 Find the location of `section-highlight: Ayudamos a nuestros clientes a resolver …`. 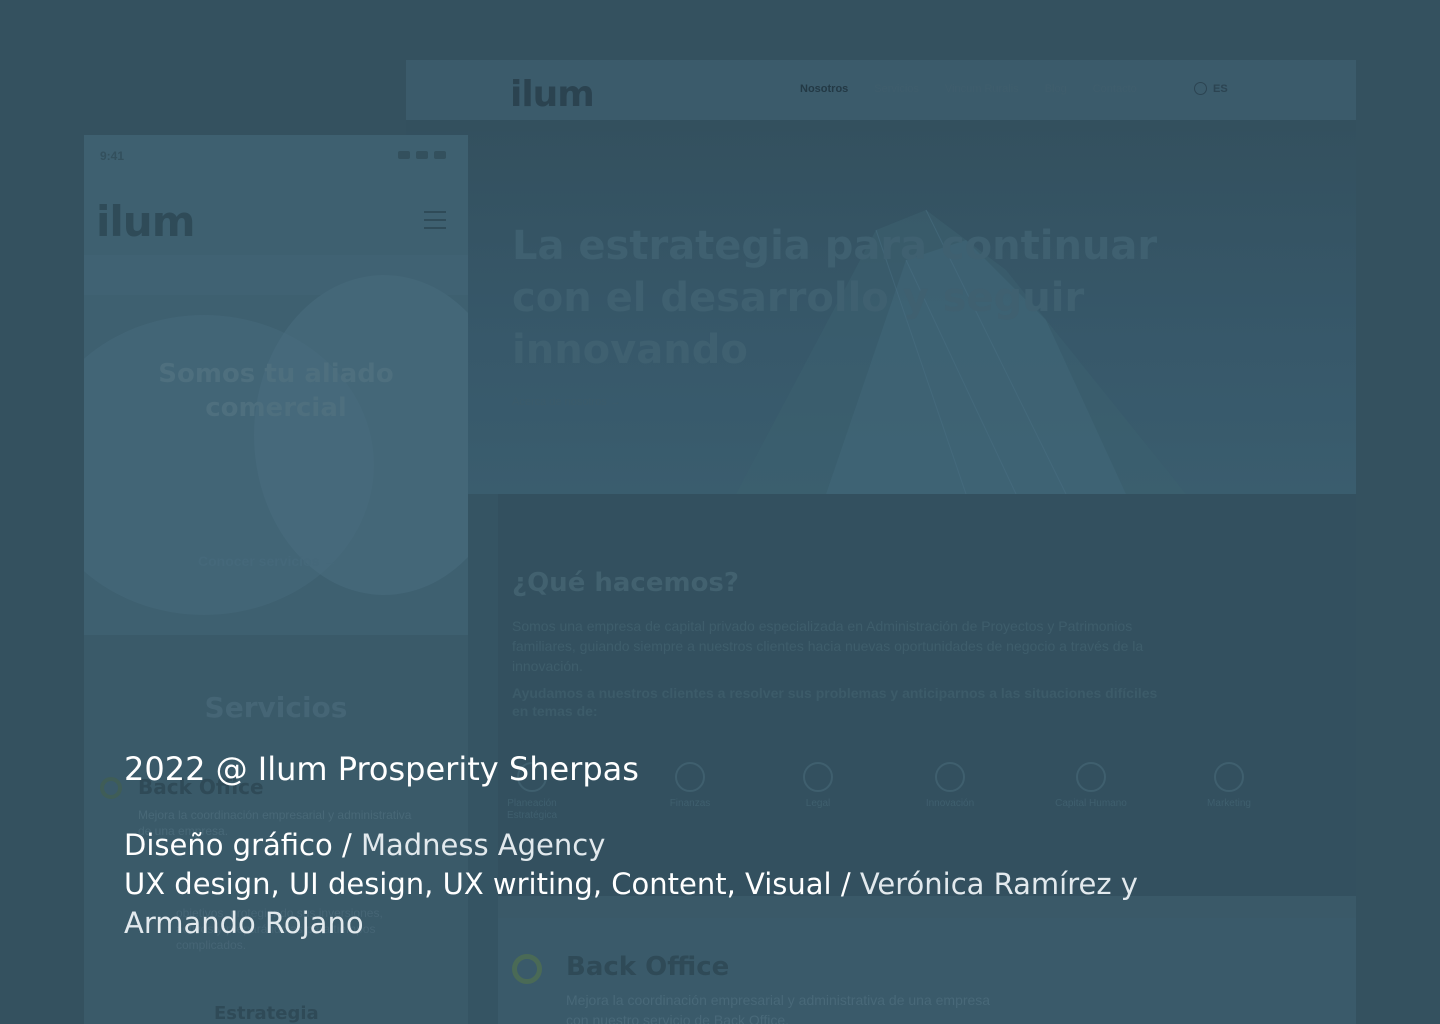

section-highlight: Ayudamos a nuestros clientes a resolver … is located at coordinates (835, 702).